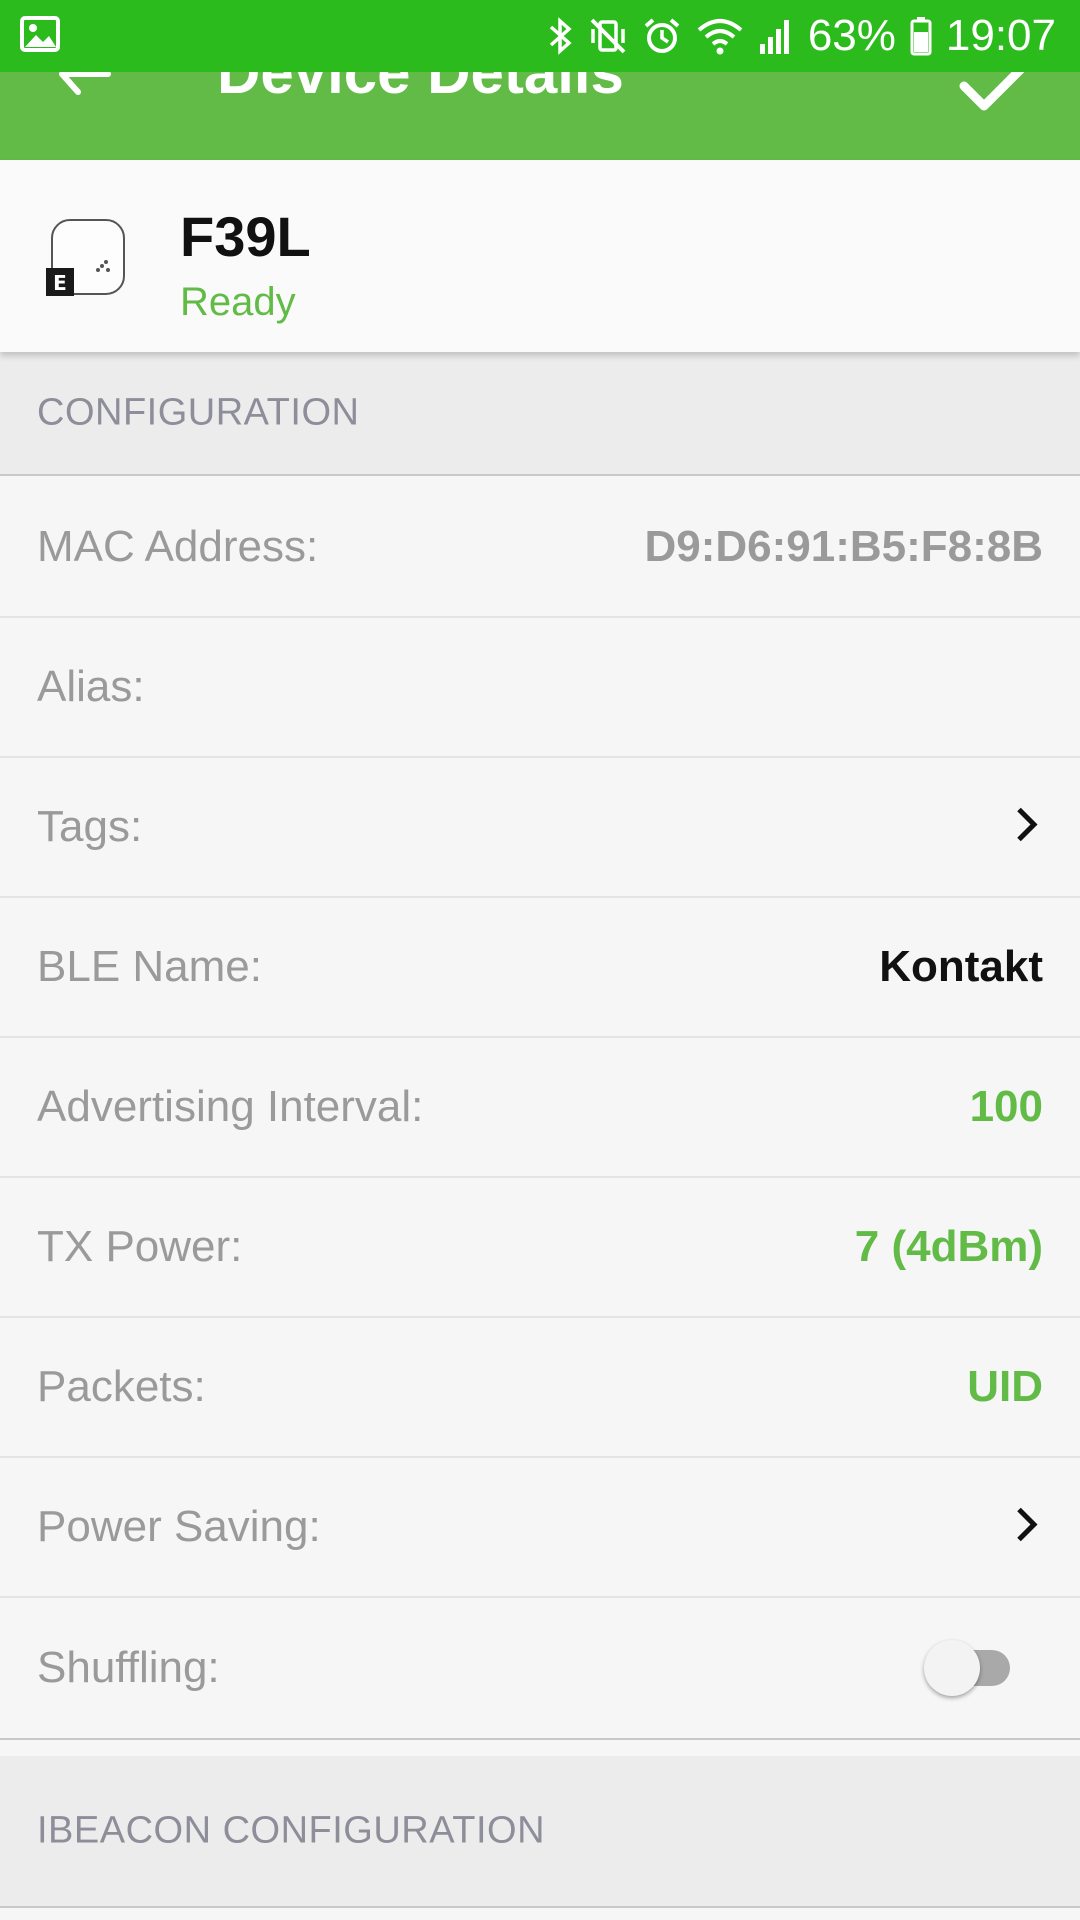  I want to click on row-alias: Alias:, so click(540, 688).